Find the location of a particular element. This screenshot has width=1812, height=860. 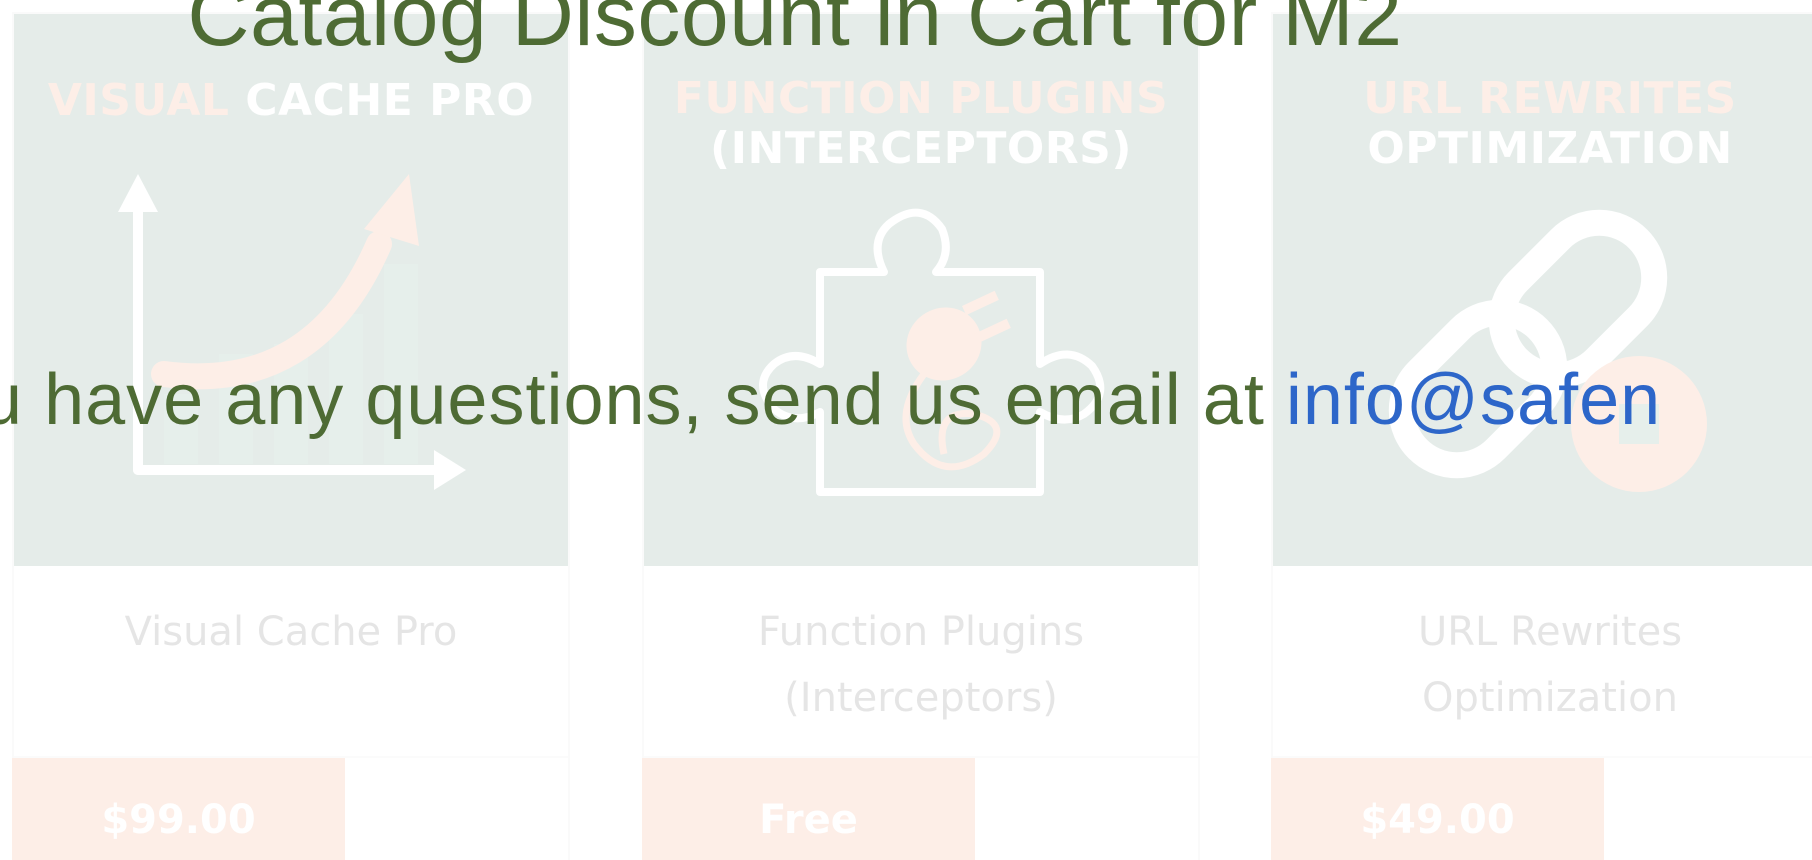

growth-chart-icon is located at coordinates (292, 332).